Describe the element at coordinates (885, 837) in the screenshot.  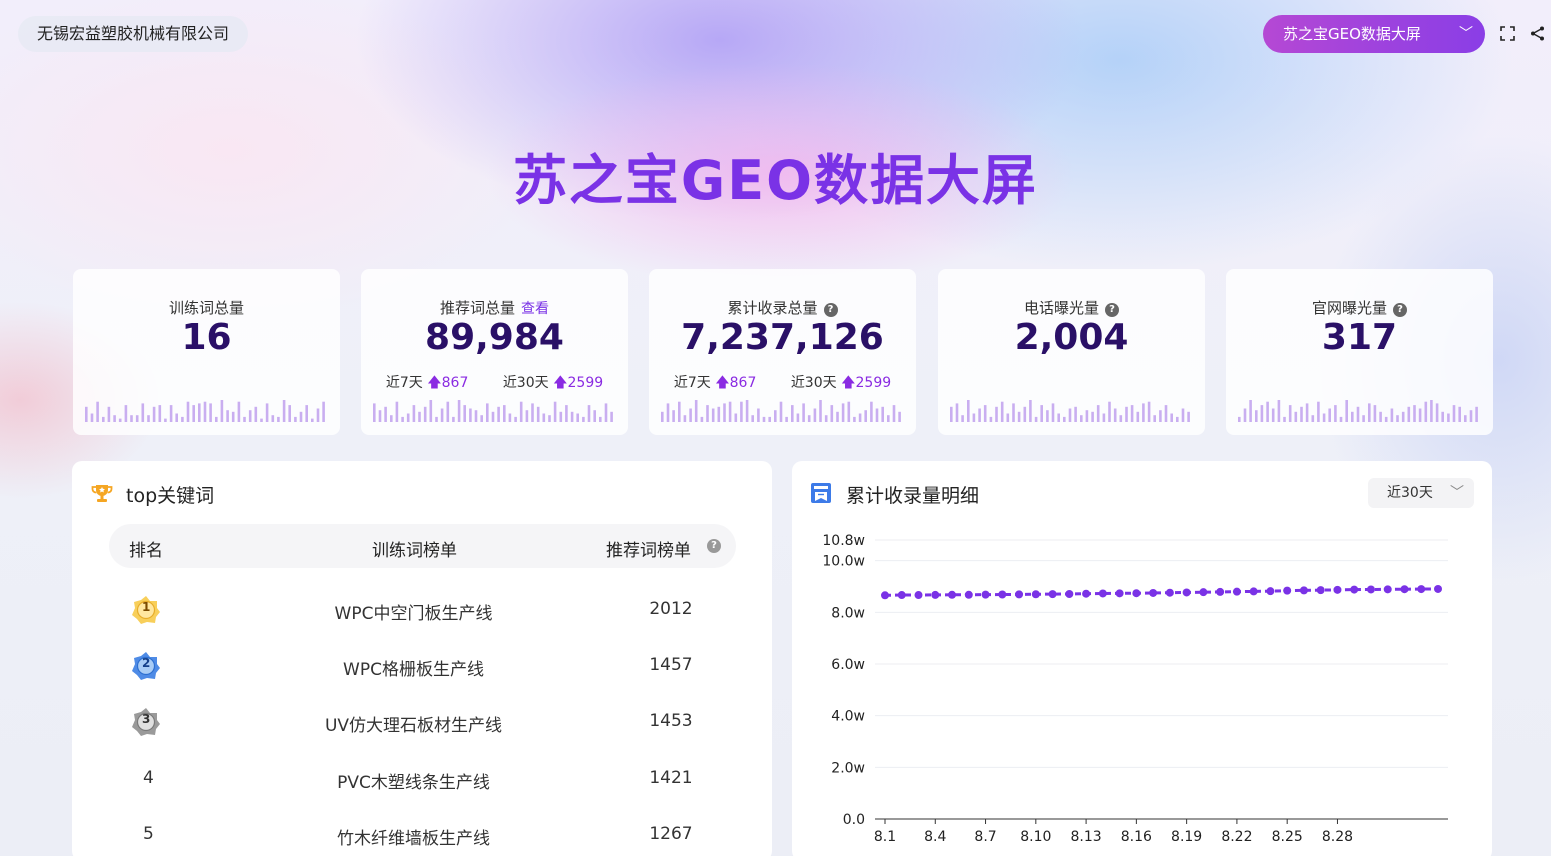
I see `x-tick-label: 8.1` at that location.